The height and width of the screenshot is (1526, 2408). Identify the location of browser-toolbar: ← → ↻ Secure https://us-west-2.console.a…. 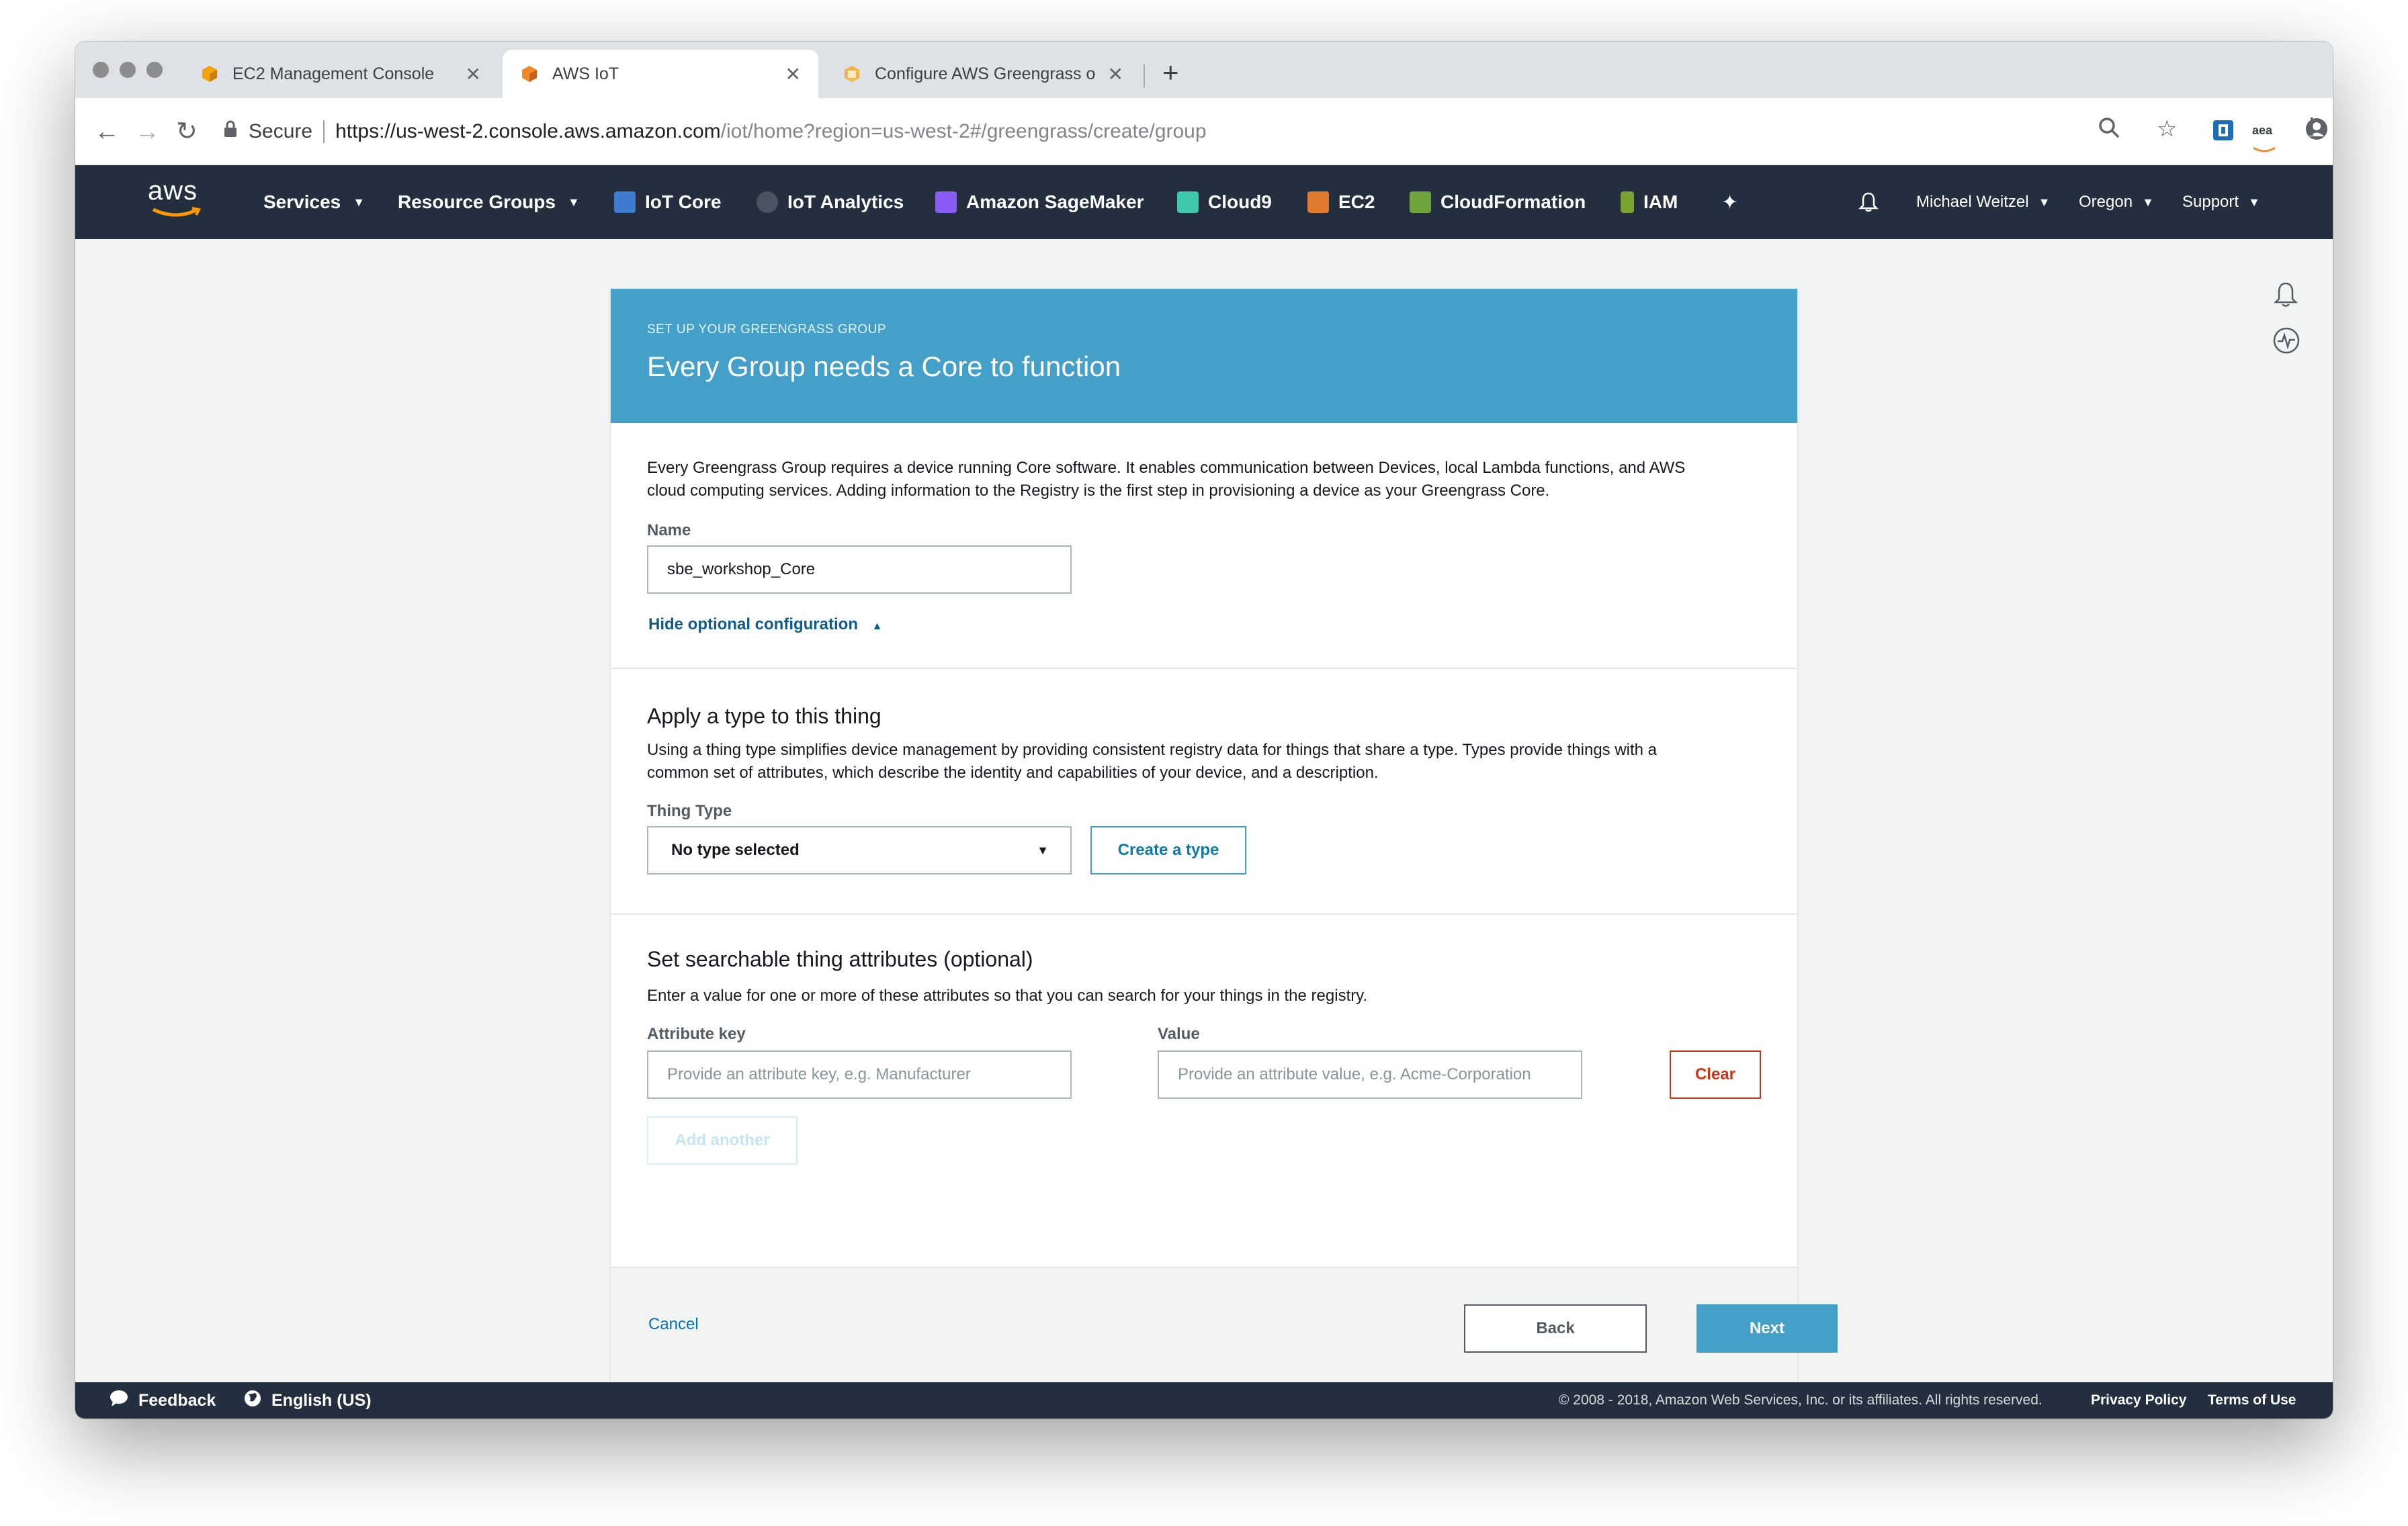
(1204, 131).